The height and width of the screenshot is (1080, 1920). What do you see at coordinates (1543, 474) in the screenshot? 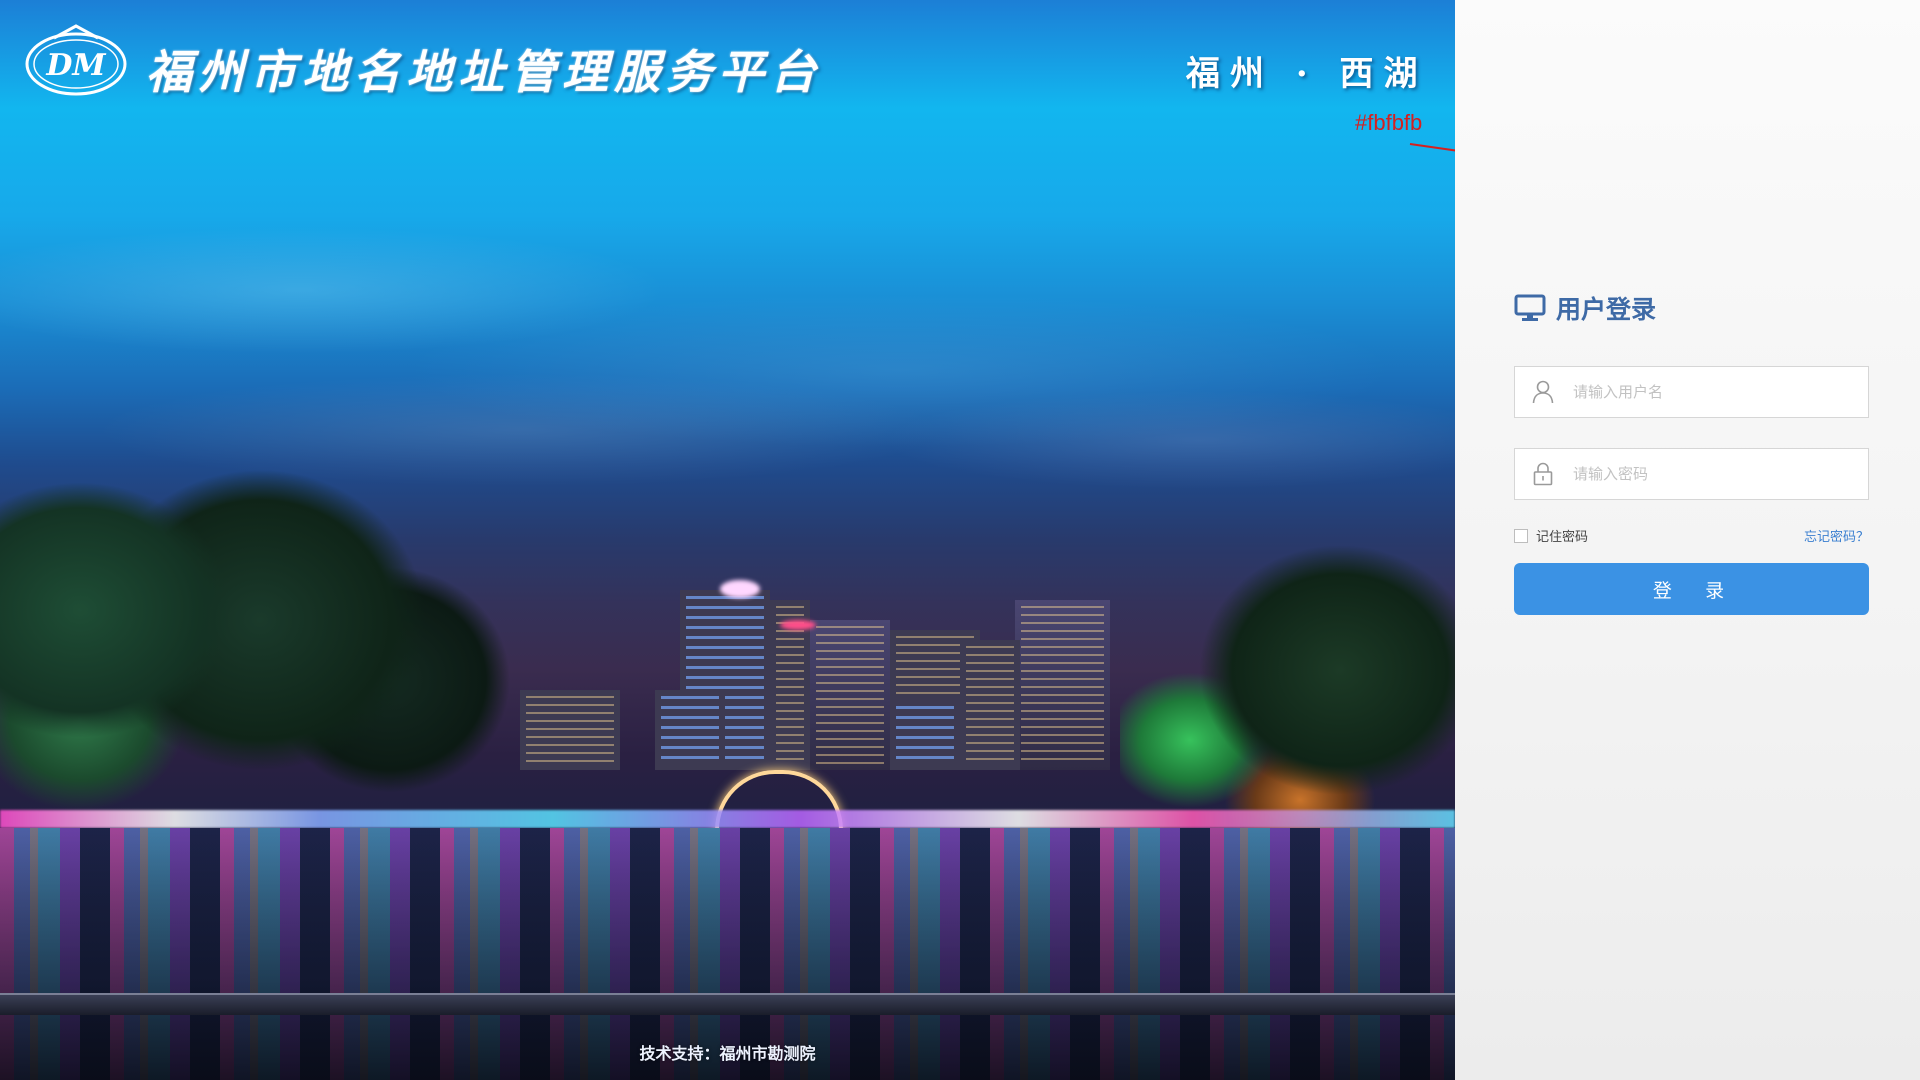
I see `lock-icon` at bounding box center [1543, 474].